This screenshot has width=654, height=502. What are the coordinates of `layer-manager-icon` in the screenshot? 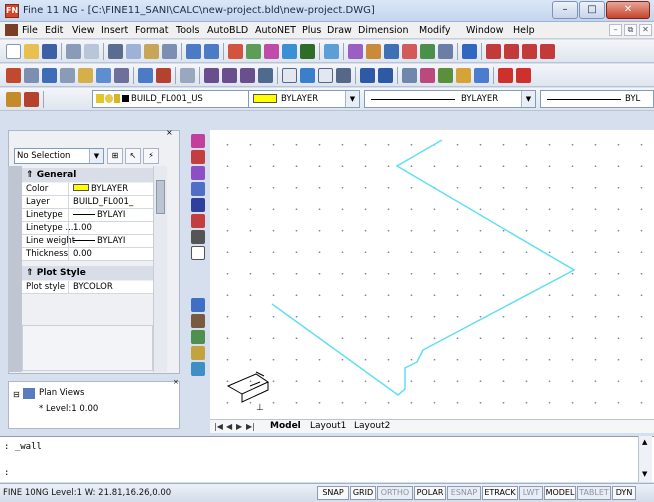 It's located at (13, 99).